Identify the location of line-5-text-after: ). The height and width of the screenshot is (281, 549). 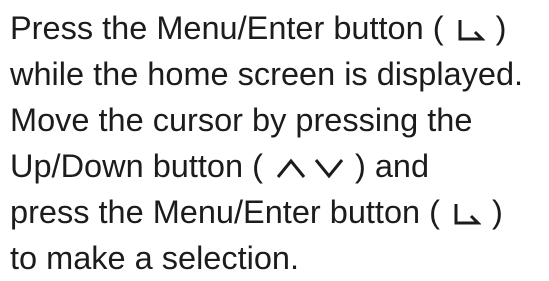
(493, 212).